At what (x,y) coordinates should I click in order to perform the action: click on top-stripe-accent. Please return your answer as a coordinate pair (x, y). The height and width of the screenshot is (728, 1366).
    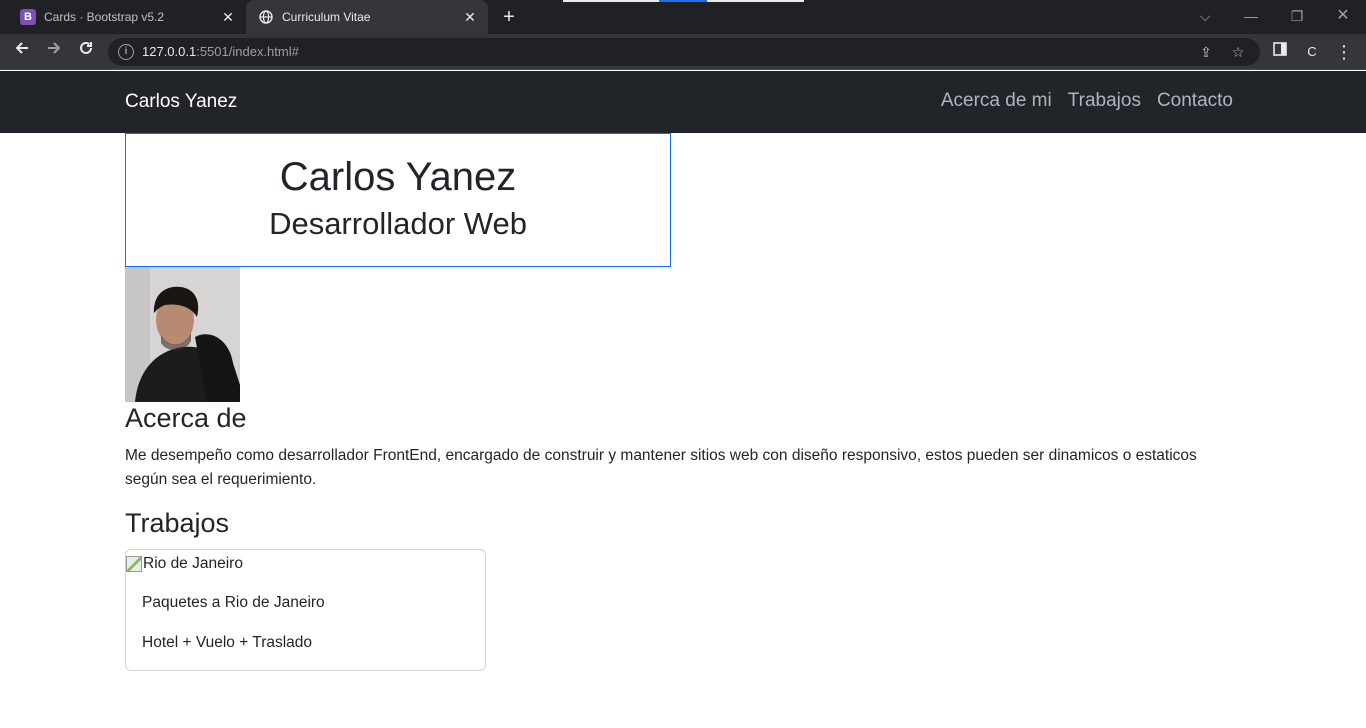
    Looking at the image, I should click on (683, 1).